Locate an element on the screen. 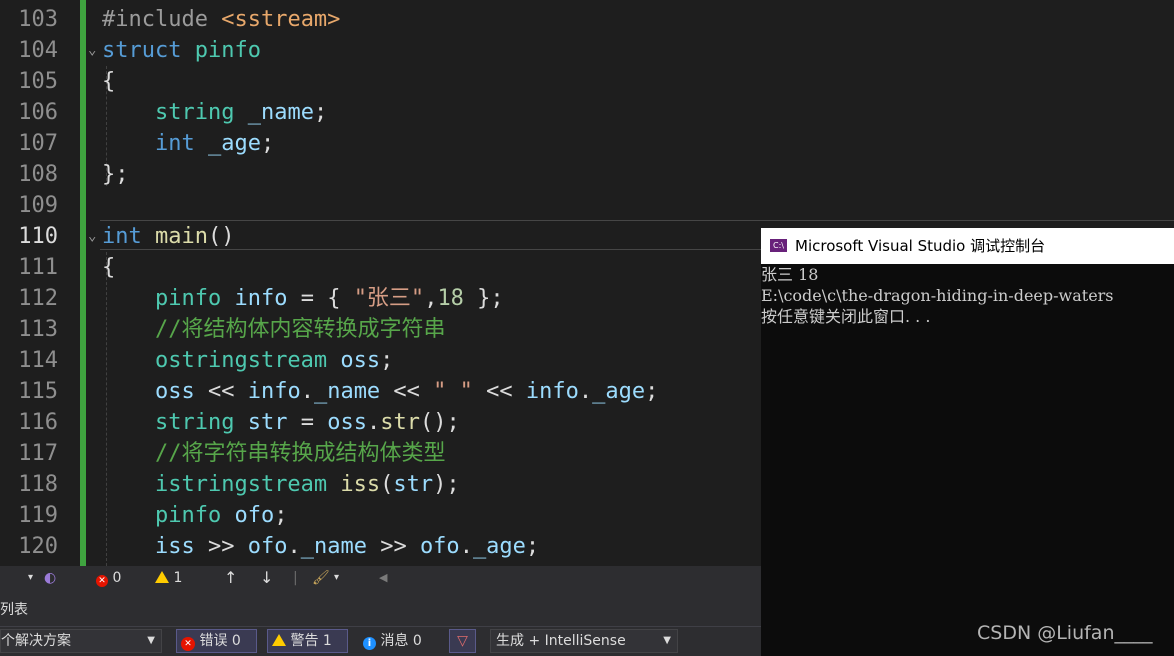  build-intellisense-select: 生成 + IntelliSense ▼ is located at coordinates (584, 641).